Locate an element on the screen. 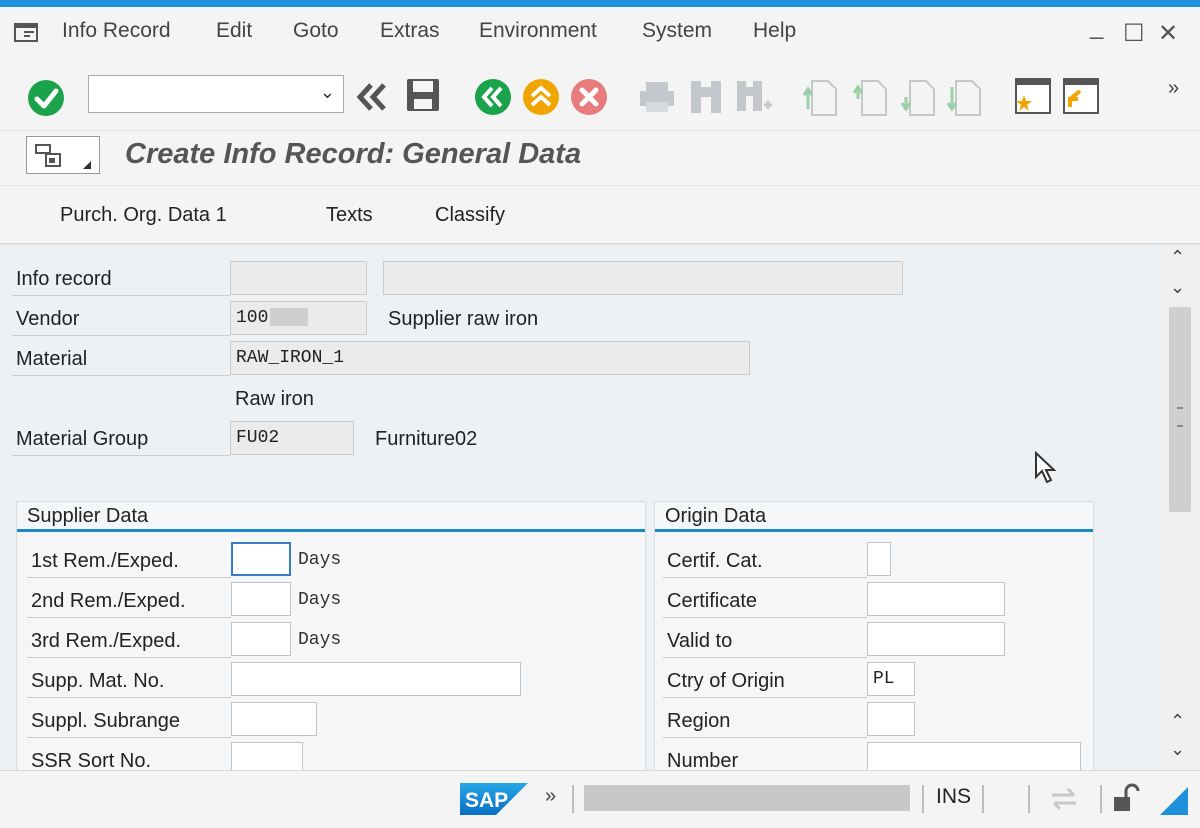 This screenshot has height=828, width=1200. third-reminder-field is located at coordinates (261, 639).